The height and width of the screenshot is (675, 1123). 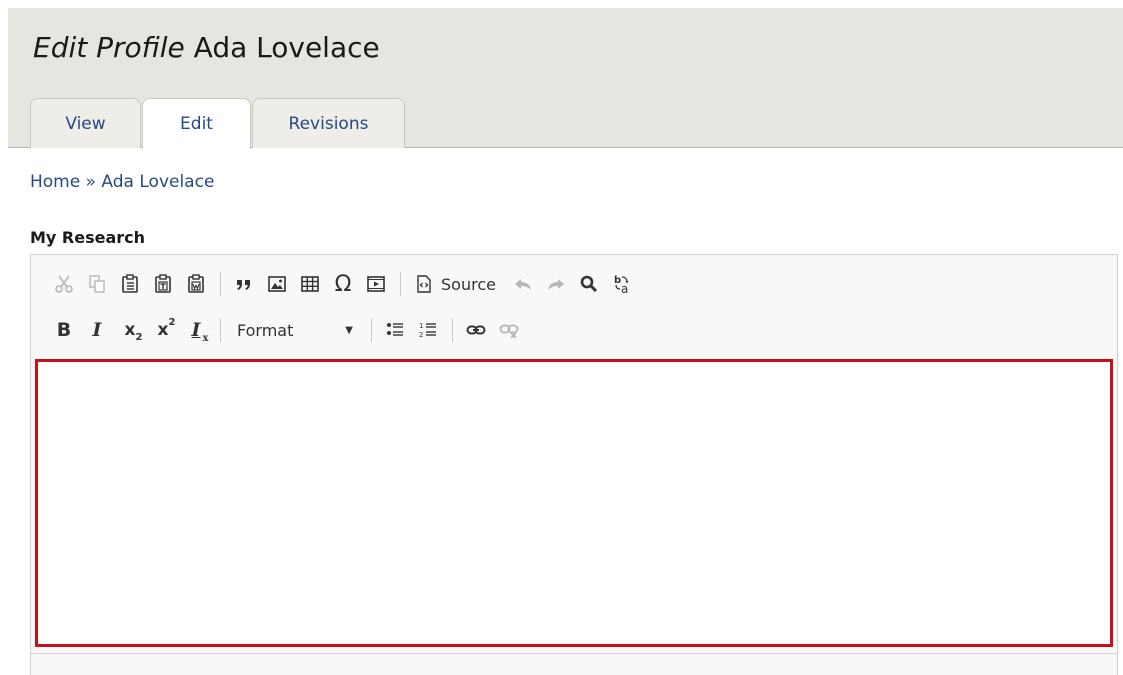 What do you see at coordinates (343, 284) in the screenshot?
I see `special-char-icon: Ω` at bounding box center [343, 284].